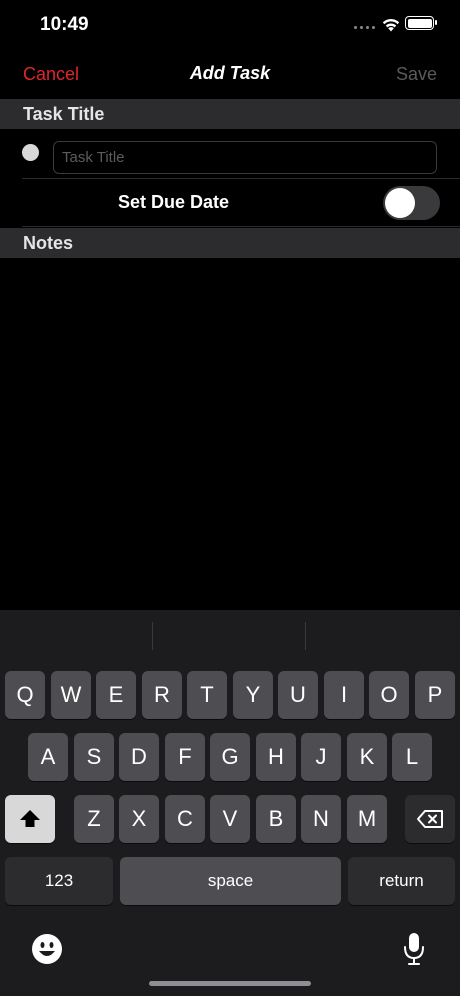 This screenshot has width=460, height=996. What do you see at coordinates (230, 114) in the screenshot?
I see `task-title-section-header: Task Title` at bounding box center [230, 114].